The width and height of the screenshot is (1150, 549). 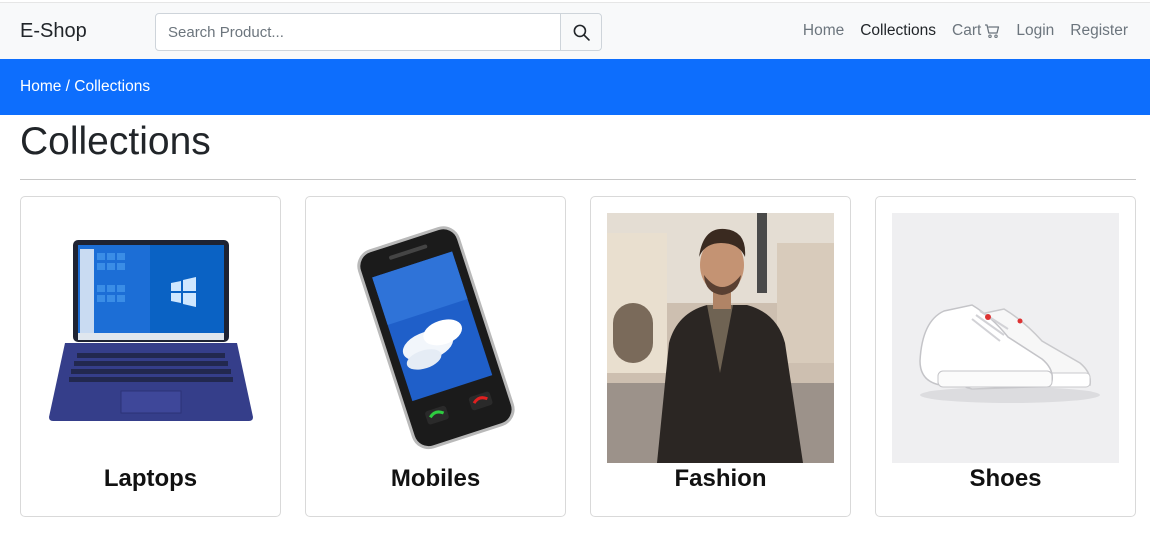 What do you see at coordinates (575, 87) in the screenshot?
I see `breadcrumb-bar: Home / Collections` at bounding box center [575, 87].